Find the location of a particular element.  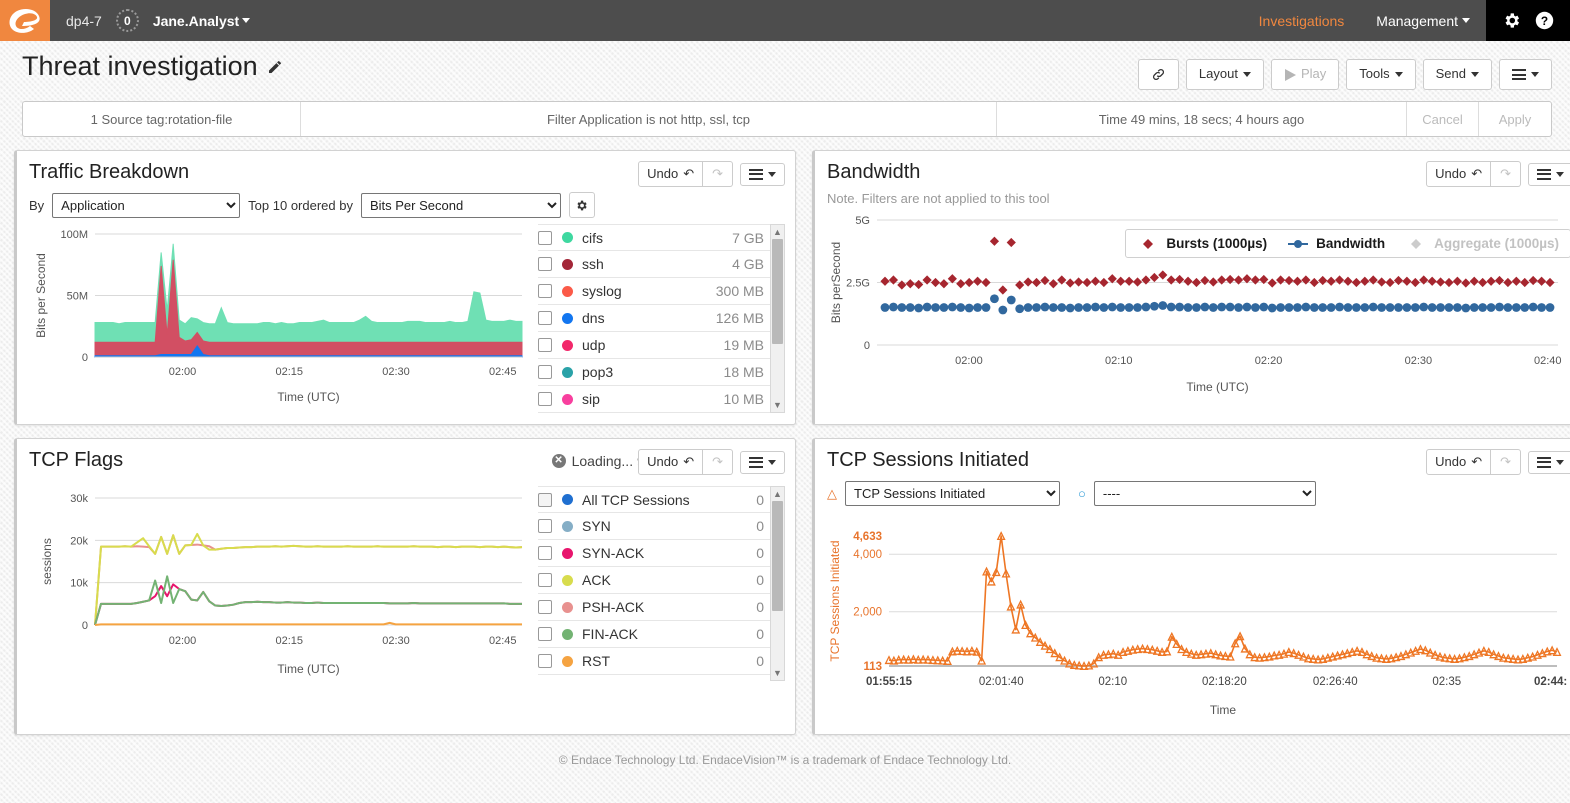

legend-row: SYN 0 is located at coordinates (654, 526).